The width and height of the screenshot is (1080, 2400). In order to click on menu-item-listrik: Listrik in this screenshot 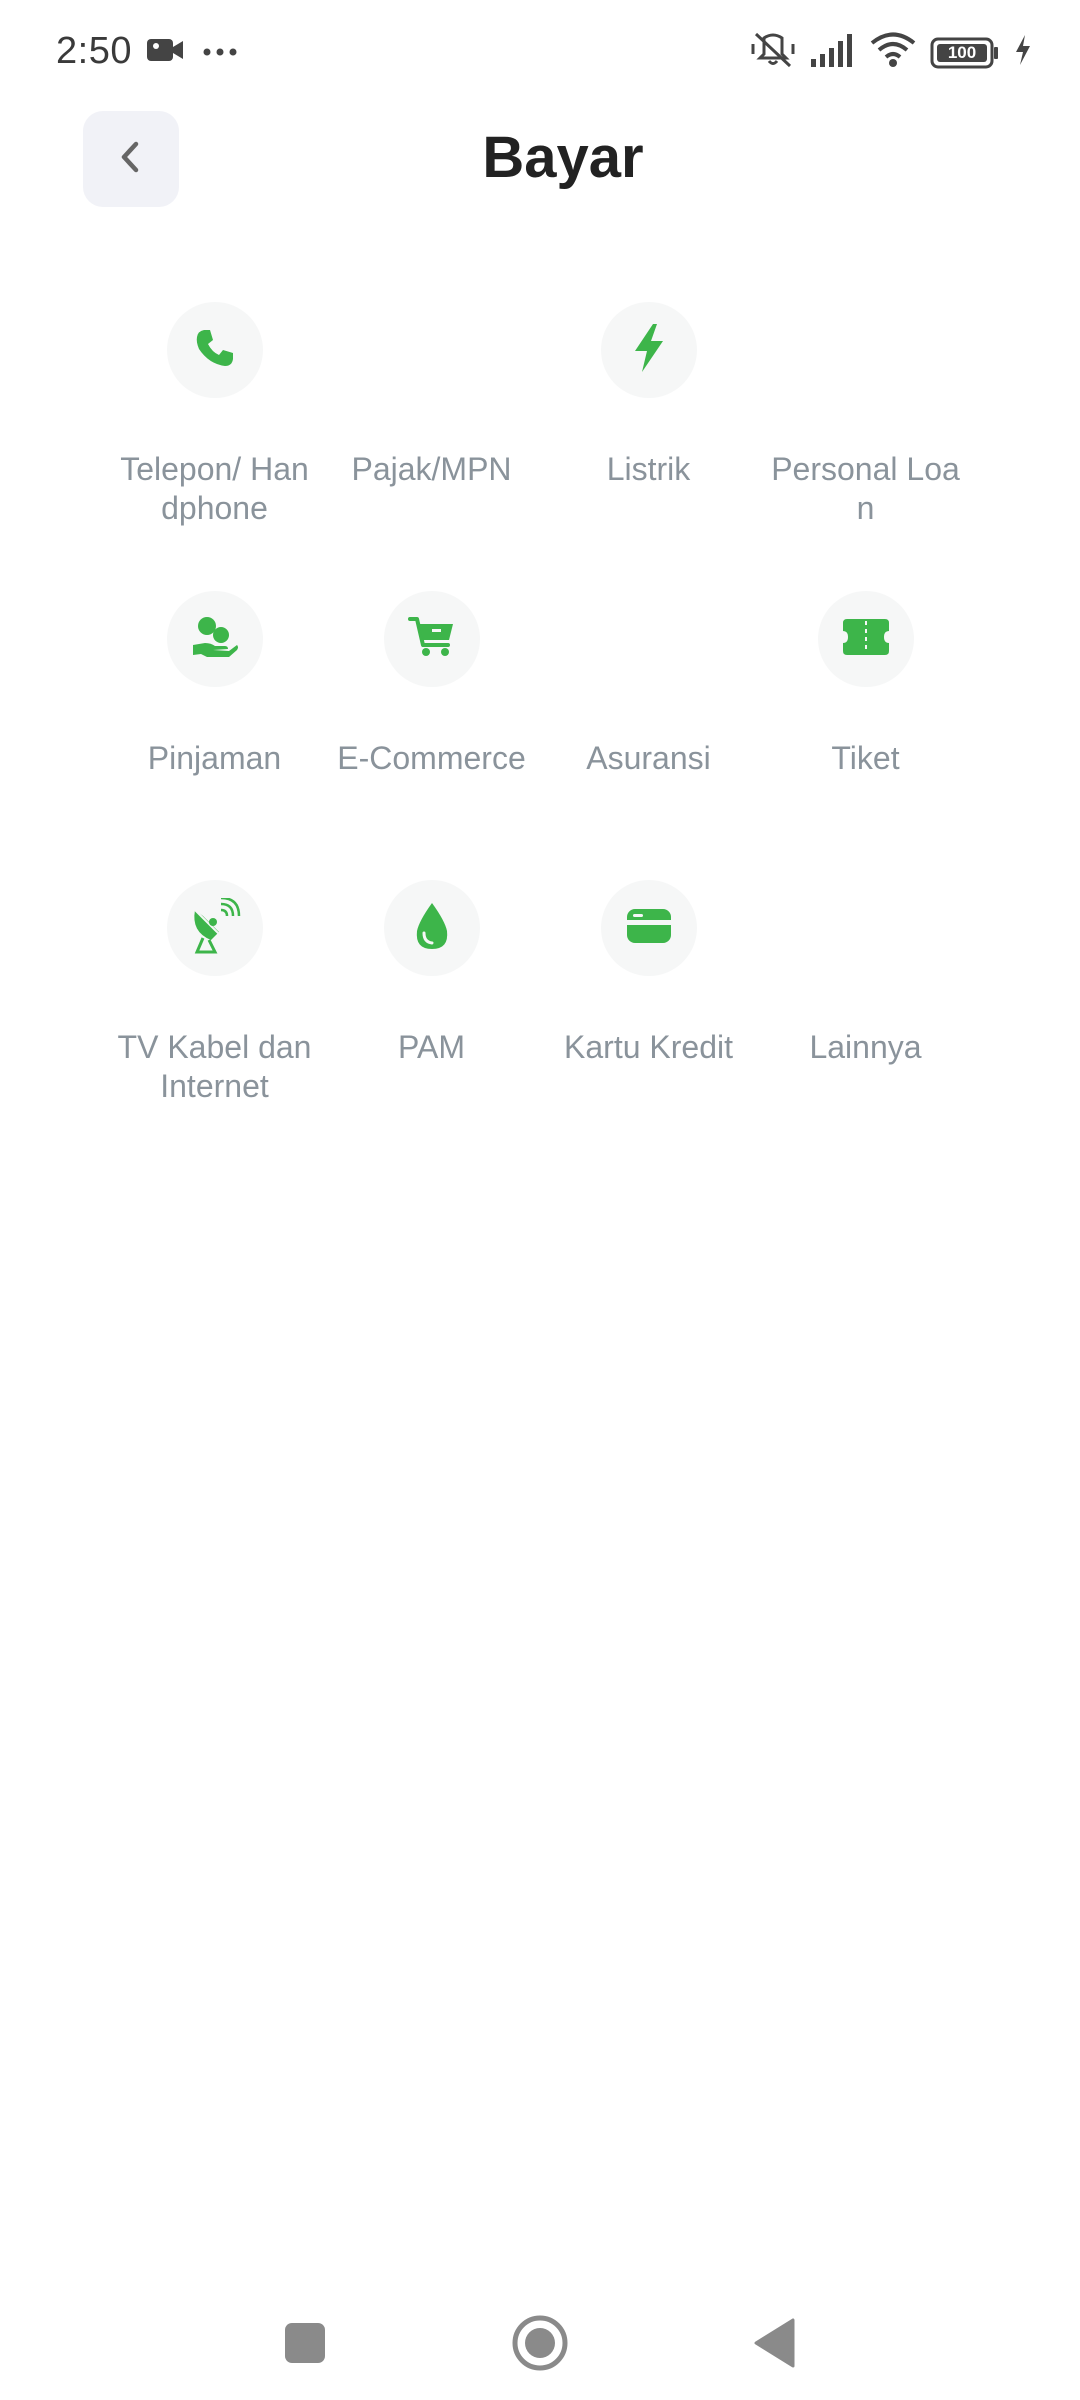, I will do `click(648, 432)`.